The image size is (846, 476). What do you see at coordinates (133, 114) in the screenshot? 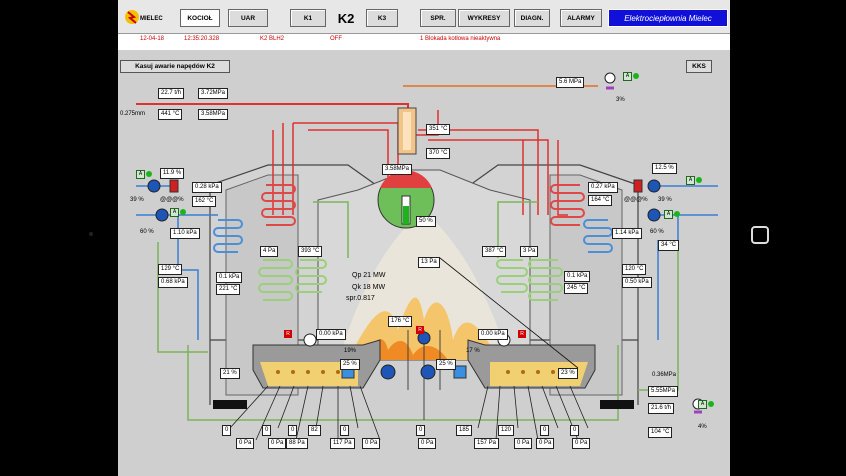
I see `steam-prefix: 0.275mm` at bounding box center [133, 114].